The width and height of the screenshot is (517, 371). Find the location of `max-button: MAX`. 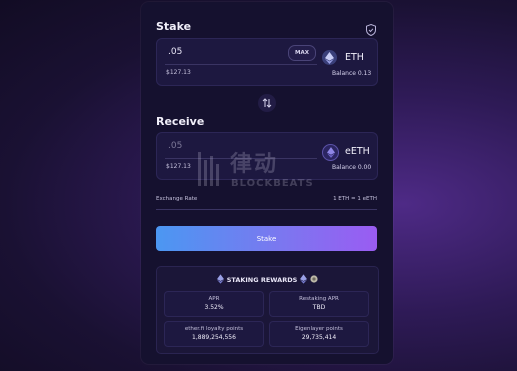

max-button: MAX is located at coordinates (302, 53).